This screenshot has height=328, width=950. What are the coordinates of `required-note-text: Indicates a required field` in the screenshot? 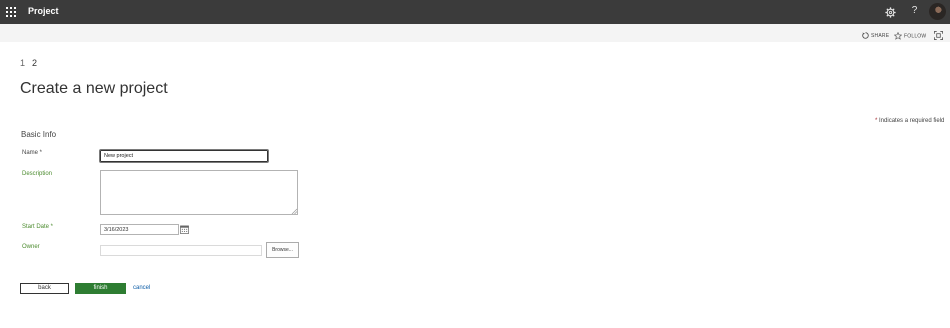 It's located at (912, 121).